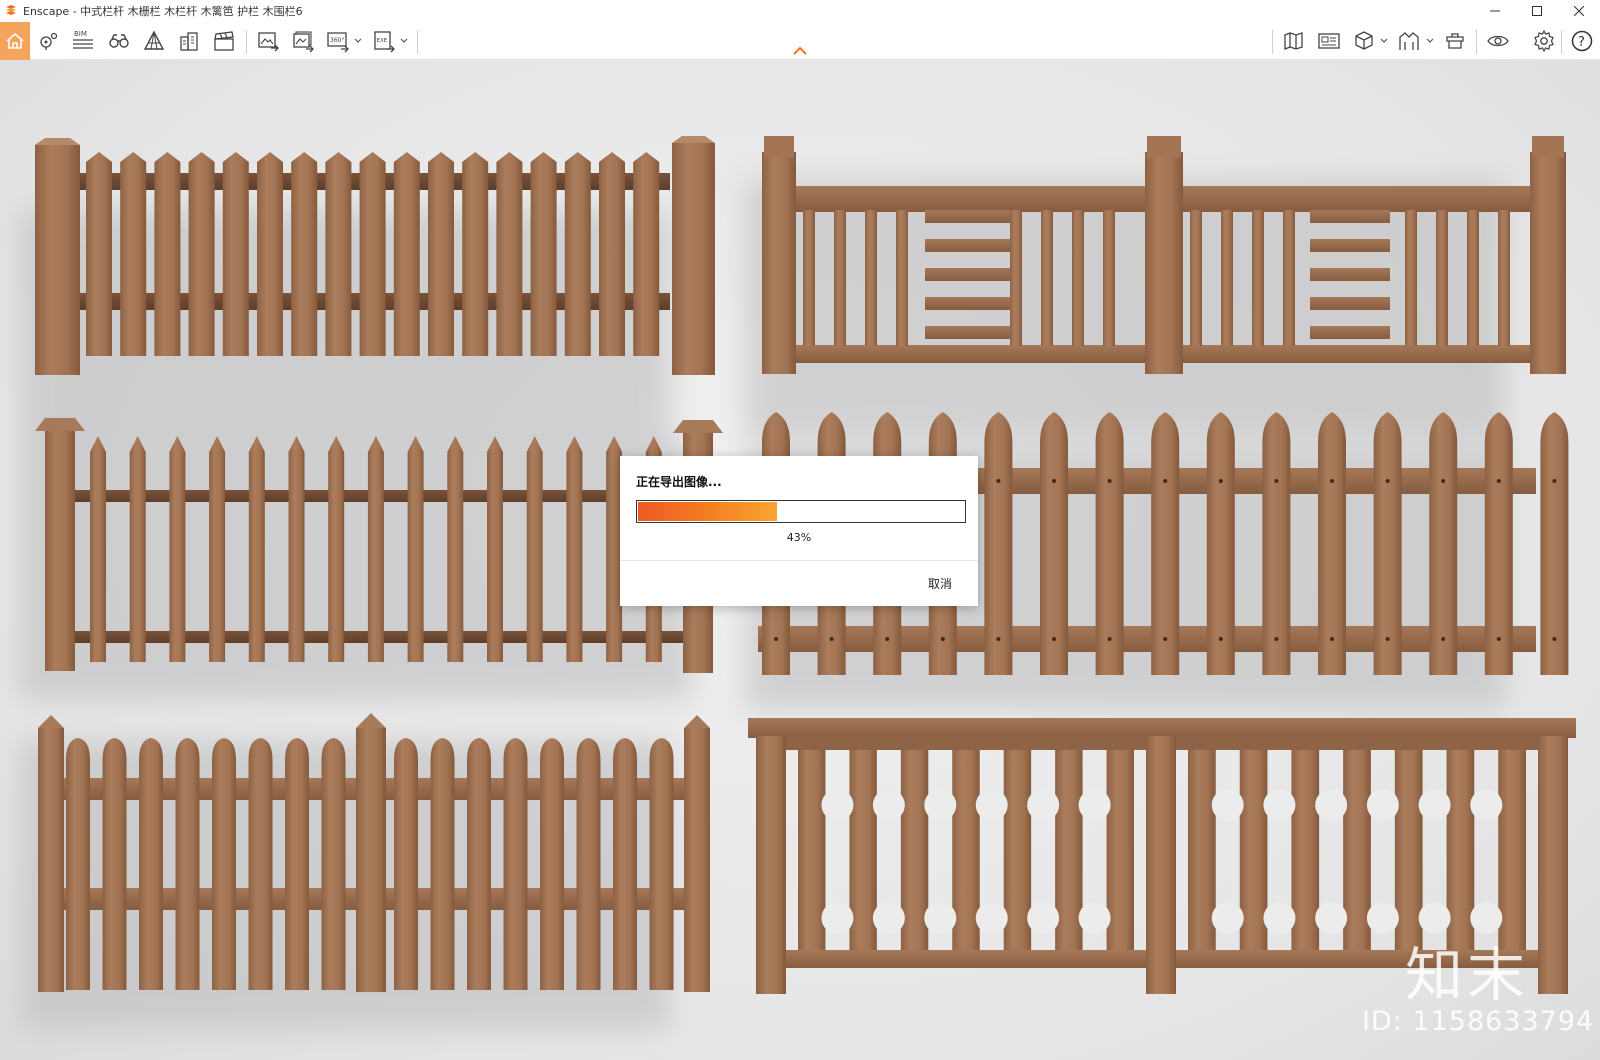 The height and width of the screenshot is (1060, 1600). I want to click on exe-export-button: EXE, so click(384, 41).